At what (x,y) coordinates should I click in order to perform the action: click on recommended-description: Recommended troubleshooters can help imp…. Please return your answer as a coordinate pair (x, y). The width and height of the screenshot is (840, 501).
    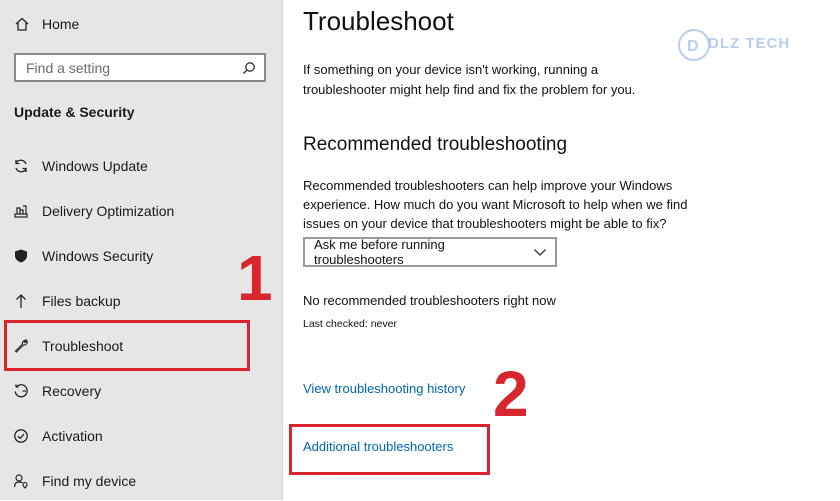
    Looking at the image, I should click on (495, 204).